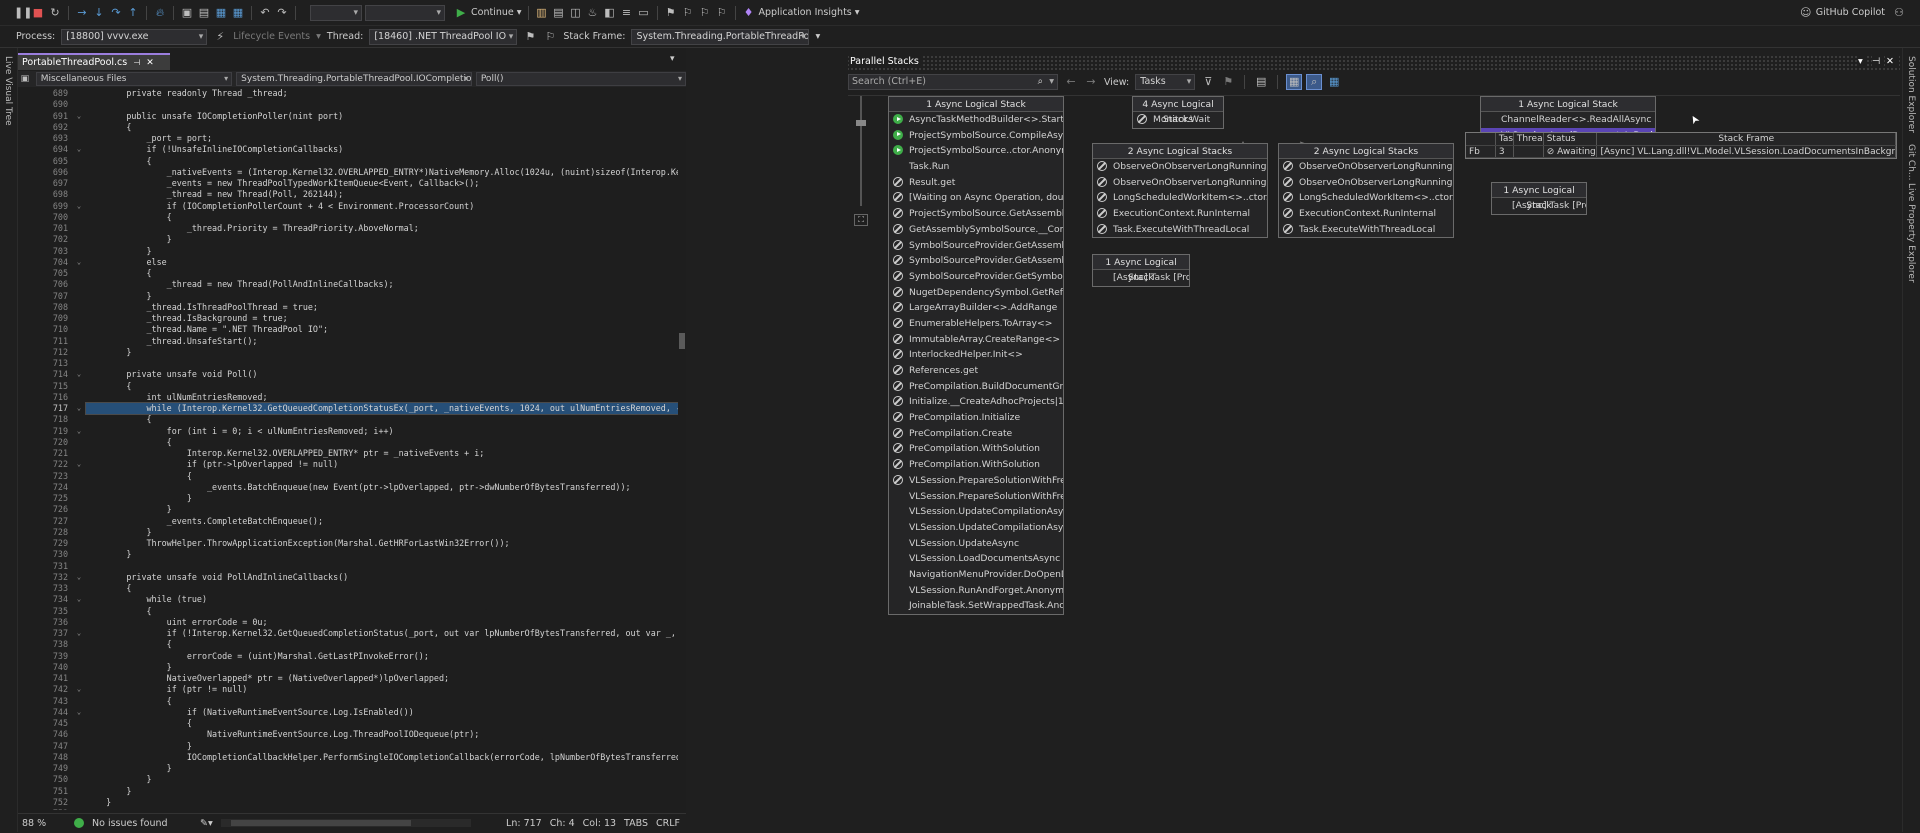  Describe the element at coordinates (142, 823) in the screenshot. I see `issues-status: No issues found` at that location.